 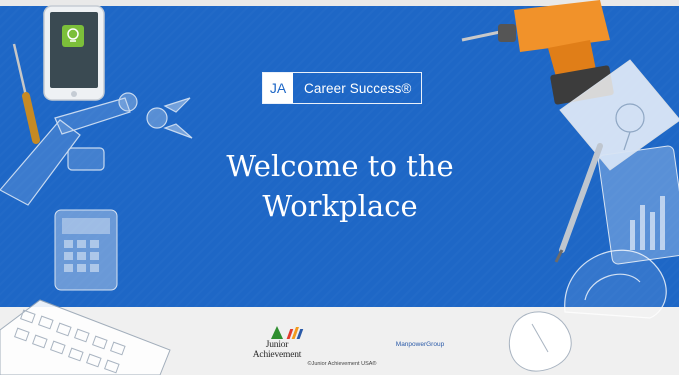 I want to click on slide-title: Welcome to the Workplace, so click(x=340, y=186).